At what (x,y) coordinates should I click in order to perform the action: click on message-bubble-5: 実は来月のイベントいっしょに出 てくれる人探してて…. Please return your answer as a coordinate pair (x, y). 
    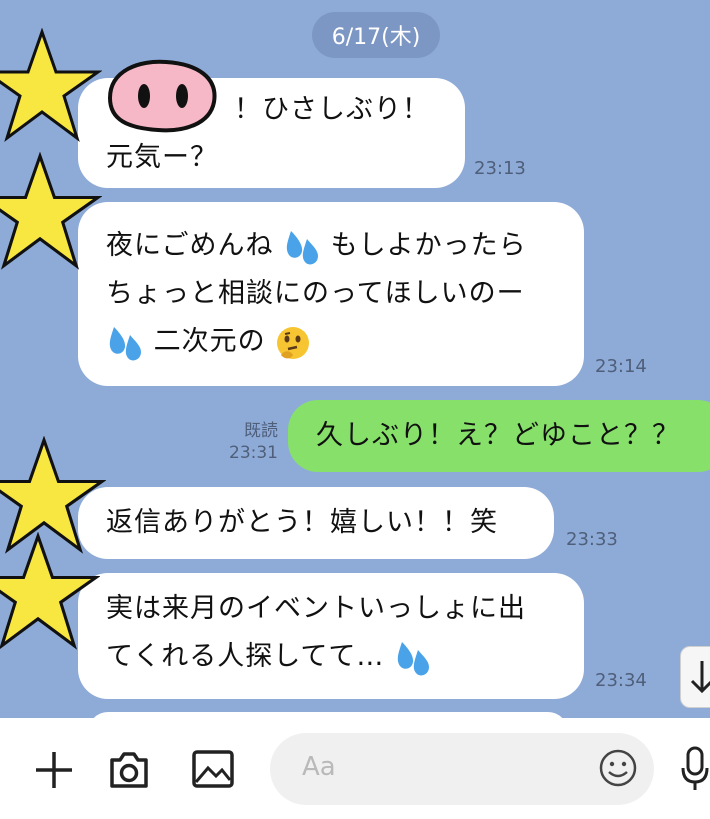
    Looking at the image, I should click on (331, 636).